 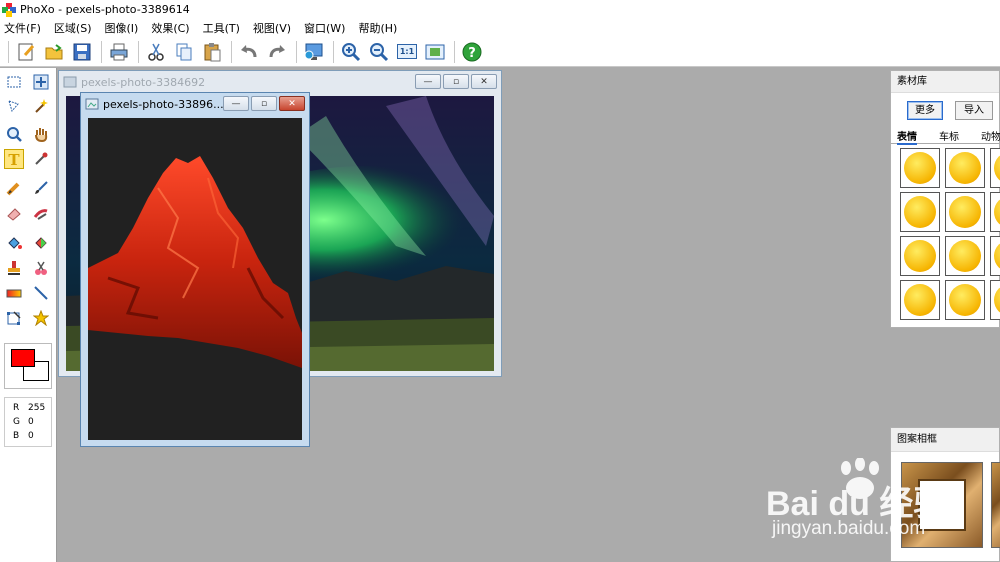 I want to click on rect-select-icon, so click(x=14, y=82).